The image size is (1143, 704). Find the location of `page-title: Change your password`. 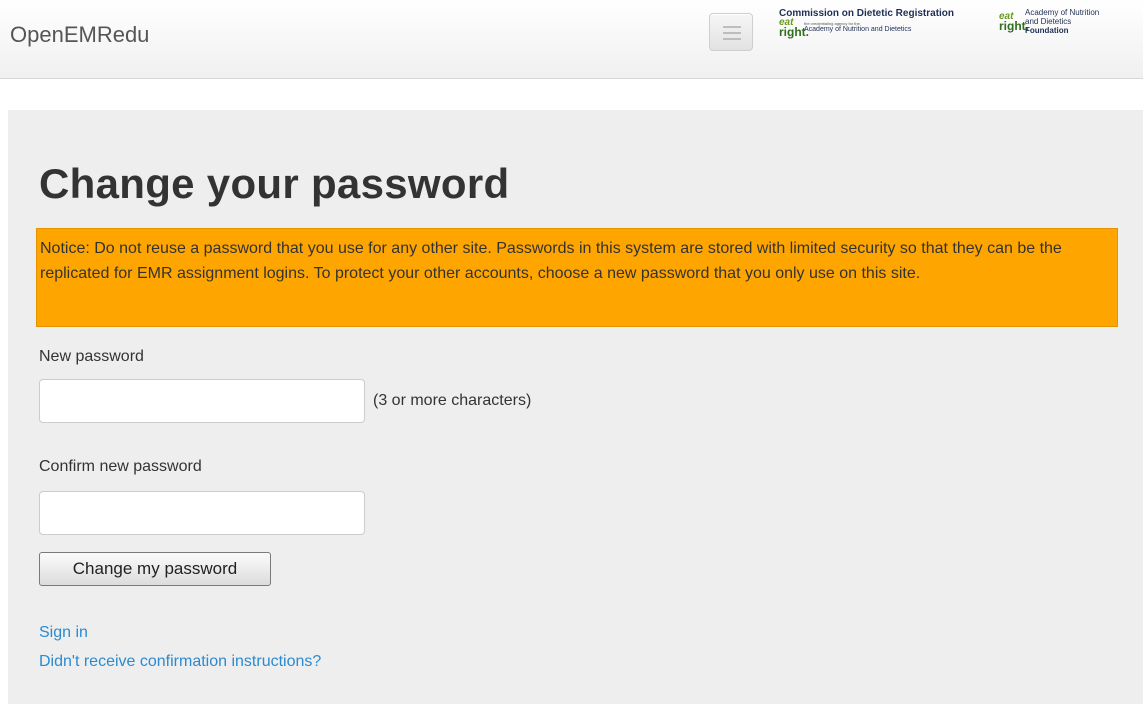

page-title: Change your password is located at coordinates (274, 183).